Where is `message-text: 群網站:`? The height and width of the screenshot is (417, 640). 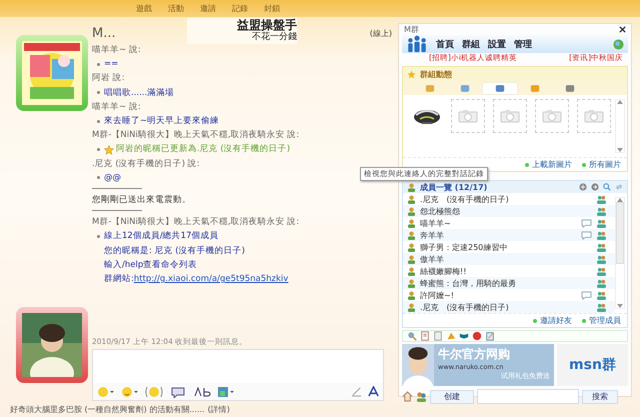 message-text: 群網站: is located at coordinates (119, 279).